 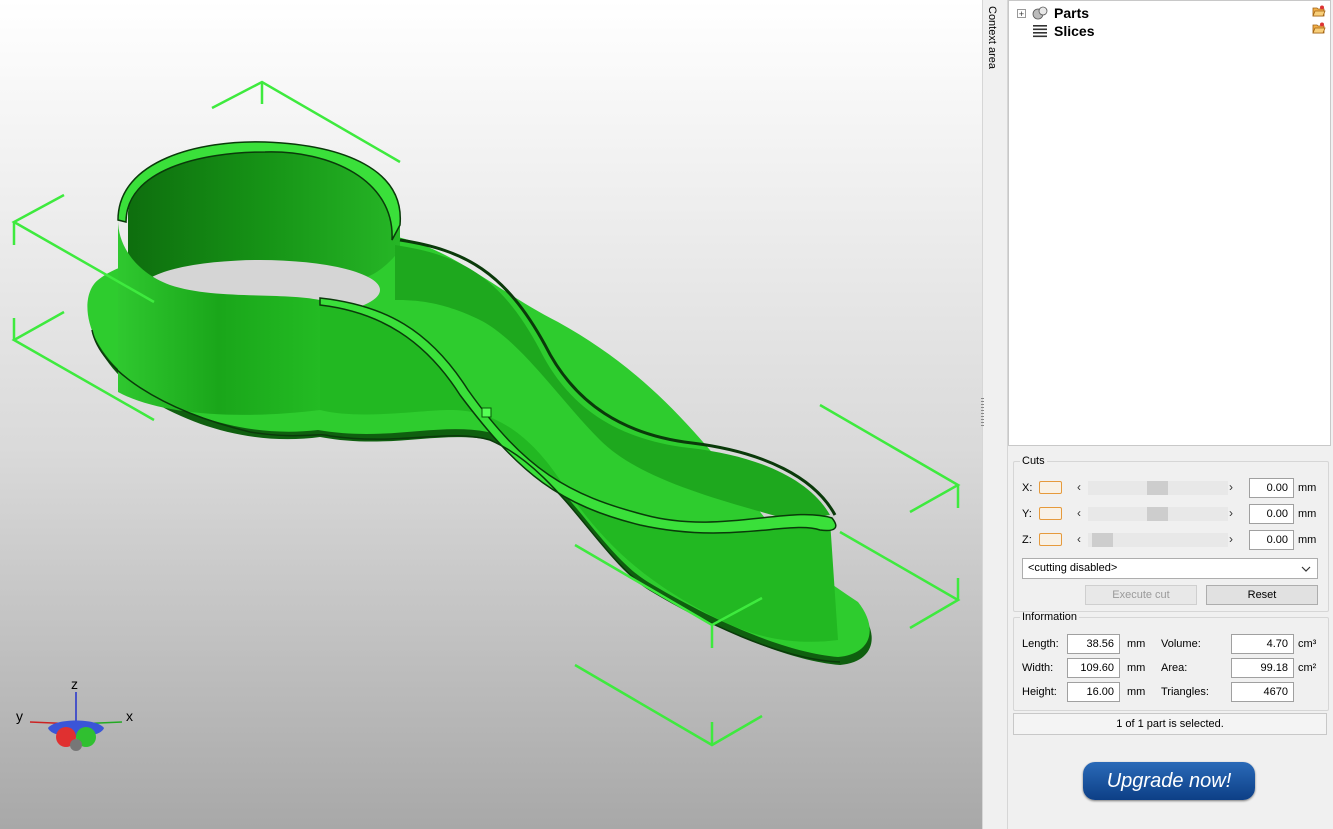 I want to click on height-value: 16.00, so click(x=1093, y=692).